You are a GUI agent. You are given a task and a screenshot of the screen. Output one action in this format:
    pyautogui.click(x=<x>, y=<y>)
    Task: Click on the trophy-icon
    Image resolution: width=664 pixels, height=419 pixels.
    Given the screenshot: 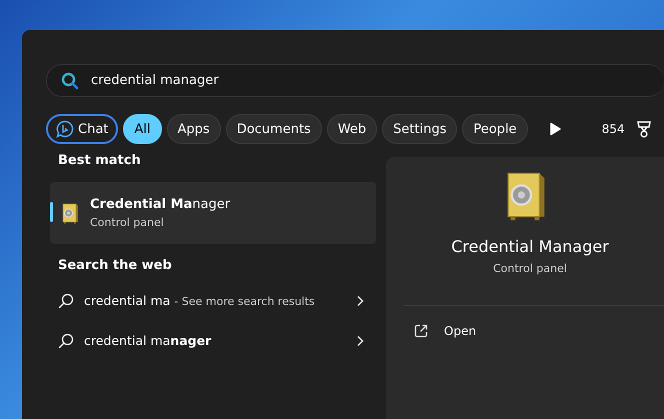 What is the action you would take?
    pyautogui.click(x=644, y=129)
    